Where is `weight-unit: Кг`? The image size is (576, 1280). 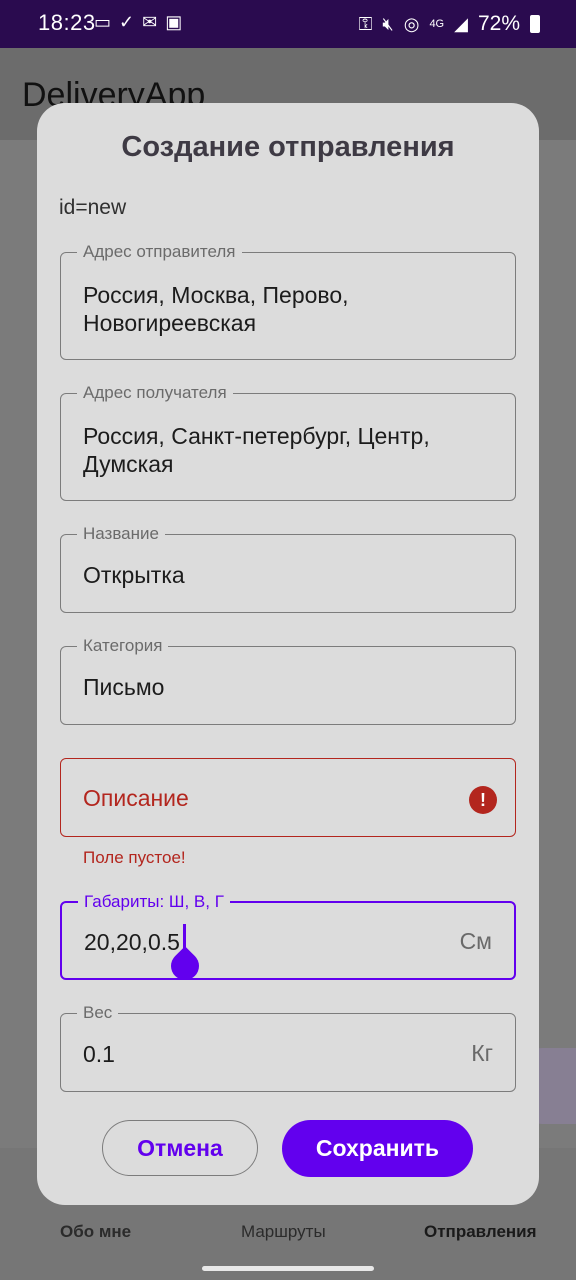
weight-unit: Кг is located at coordinates (482, 1053).